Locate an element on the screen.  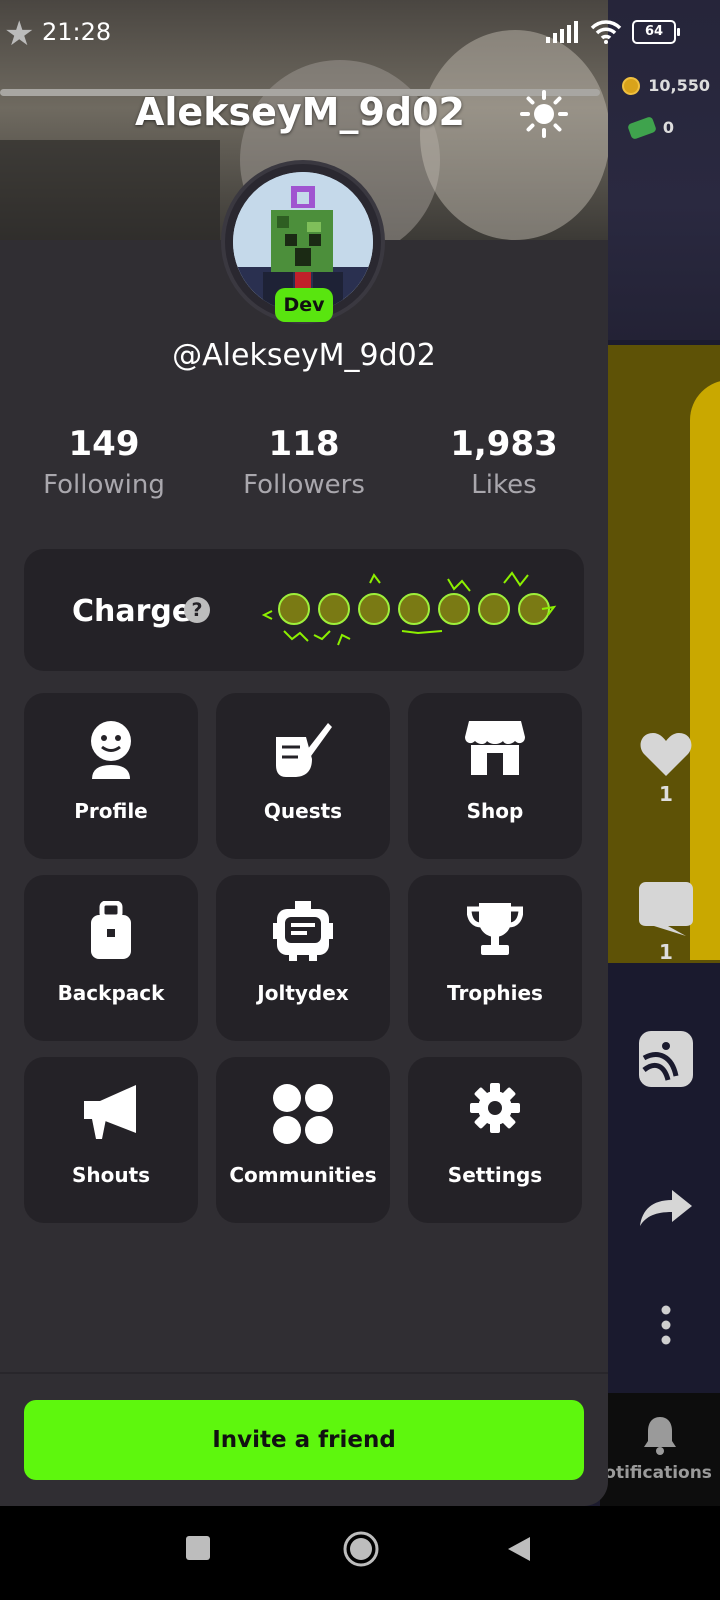
stat-likes: 1,983 Likes is located at coordinates (504, 462).